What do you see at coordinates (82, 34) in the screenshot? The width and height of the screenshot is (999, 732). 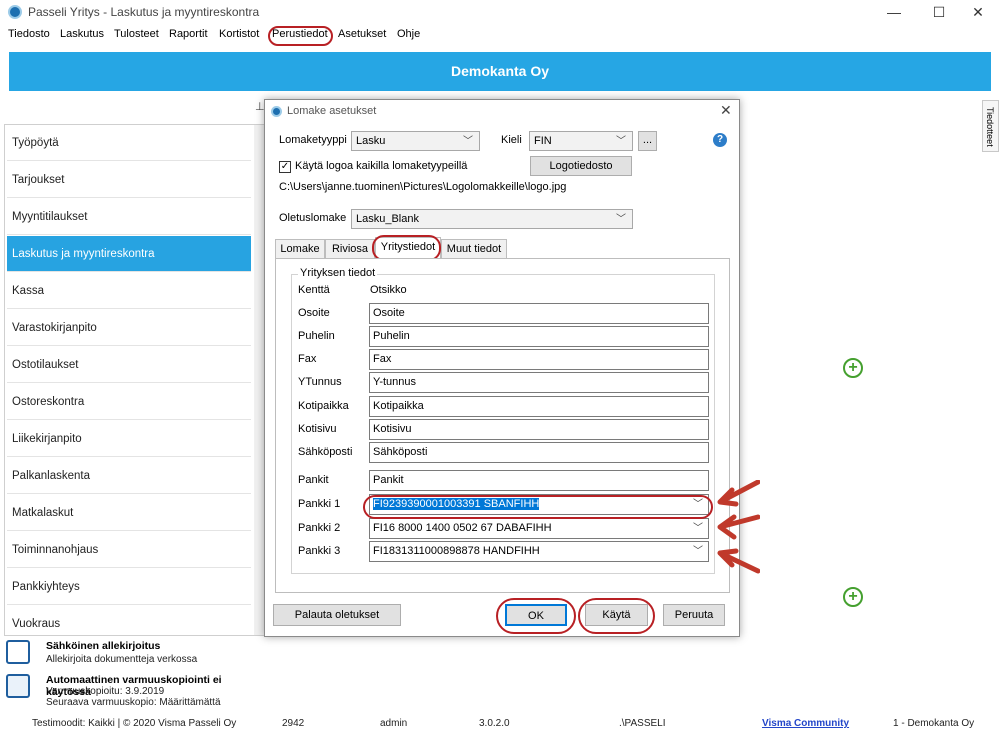 I see `menu-laskutus: Laskutus` at bounding box center [82, 34].